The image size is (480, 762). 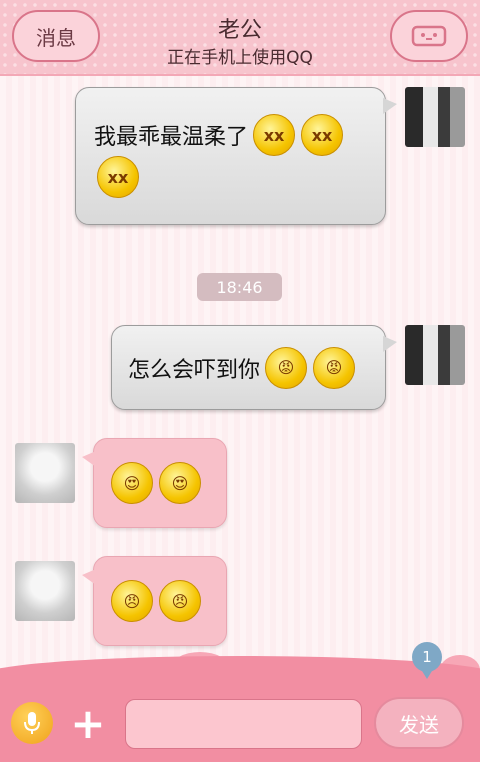 I want to click on message-bubble: 😍 😍, so click(x=154, y=483).